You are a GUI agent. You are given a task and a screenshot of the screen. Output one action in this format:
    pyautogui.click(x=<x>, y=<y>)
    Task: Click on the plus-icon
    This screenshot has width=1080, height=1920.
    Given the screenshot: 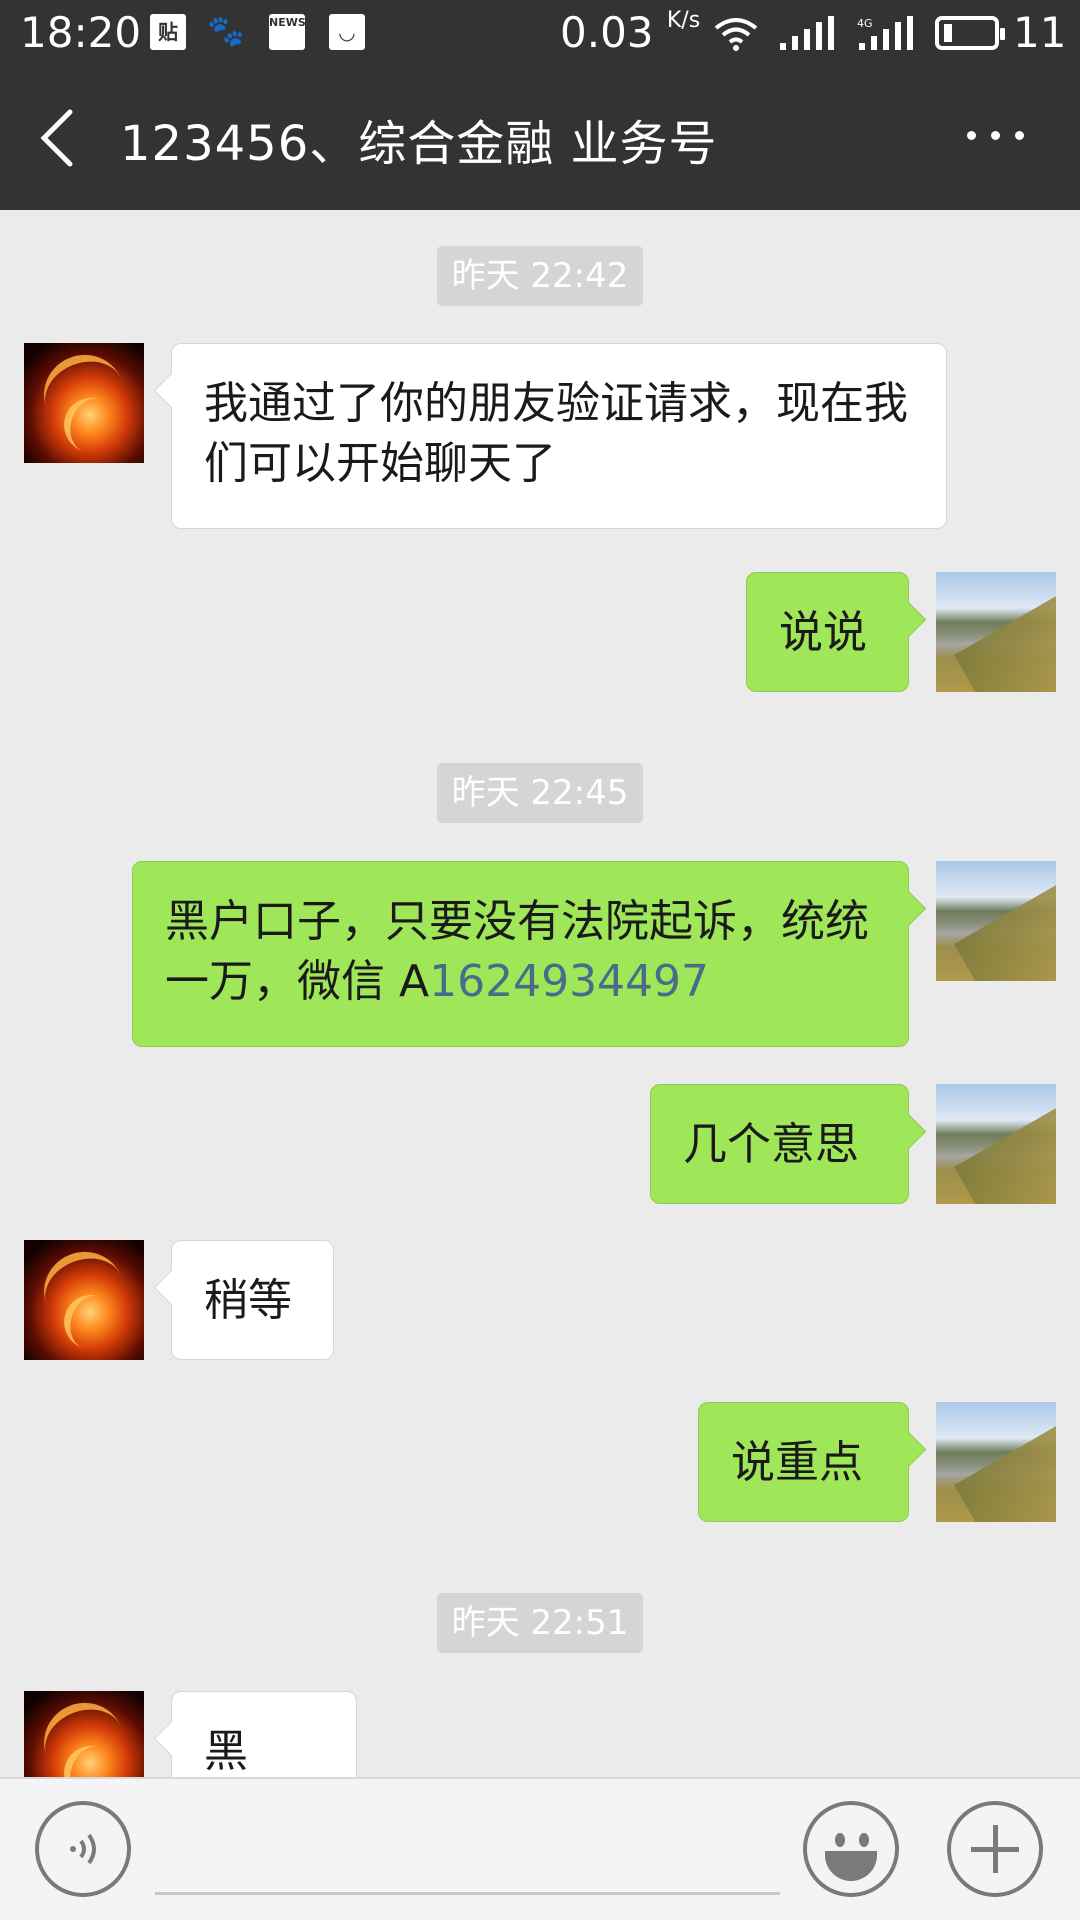 What is the action you would take?
    pyautogui.click(x=995, y=1849)
    